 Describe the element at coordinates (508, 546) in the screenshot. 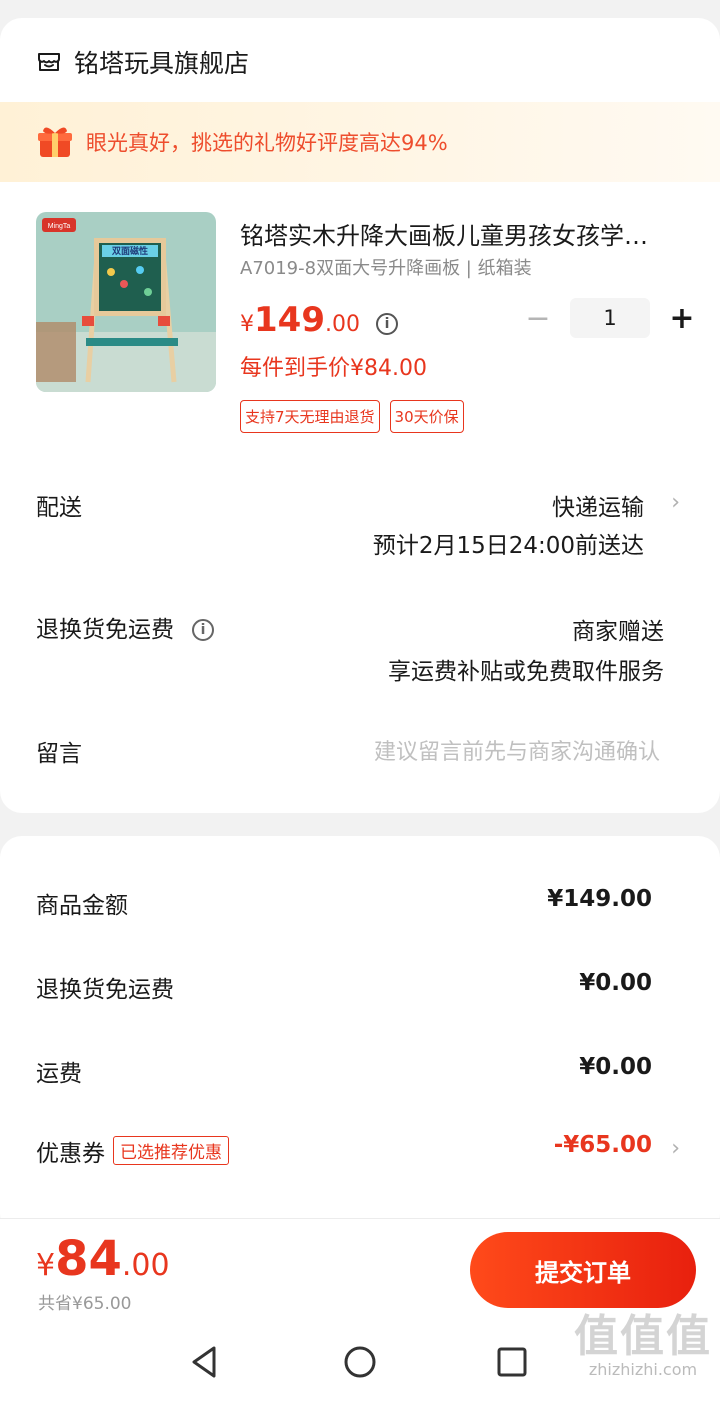

I see `delivery-eta: 预计2月15日24:00前送达` at that location.